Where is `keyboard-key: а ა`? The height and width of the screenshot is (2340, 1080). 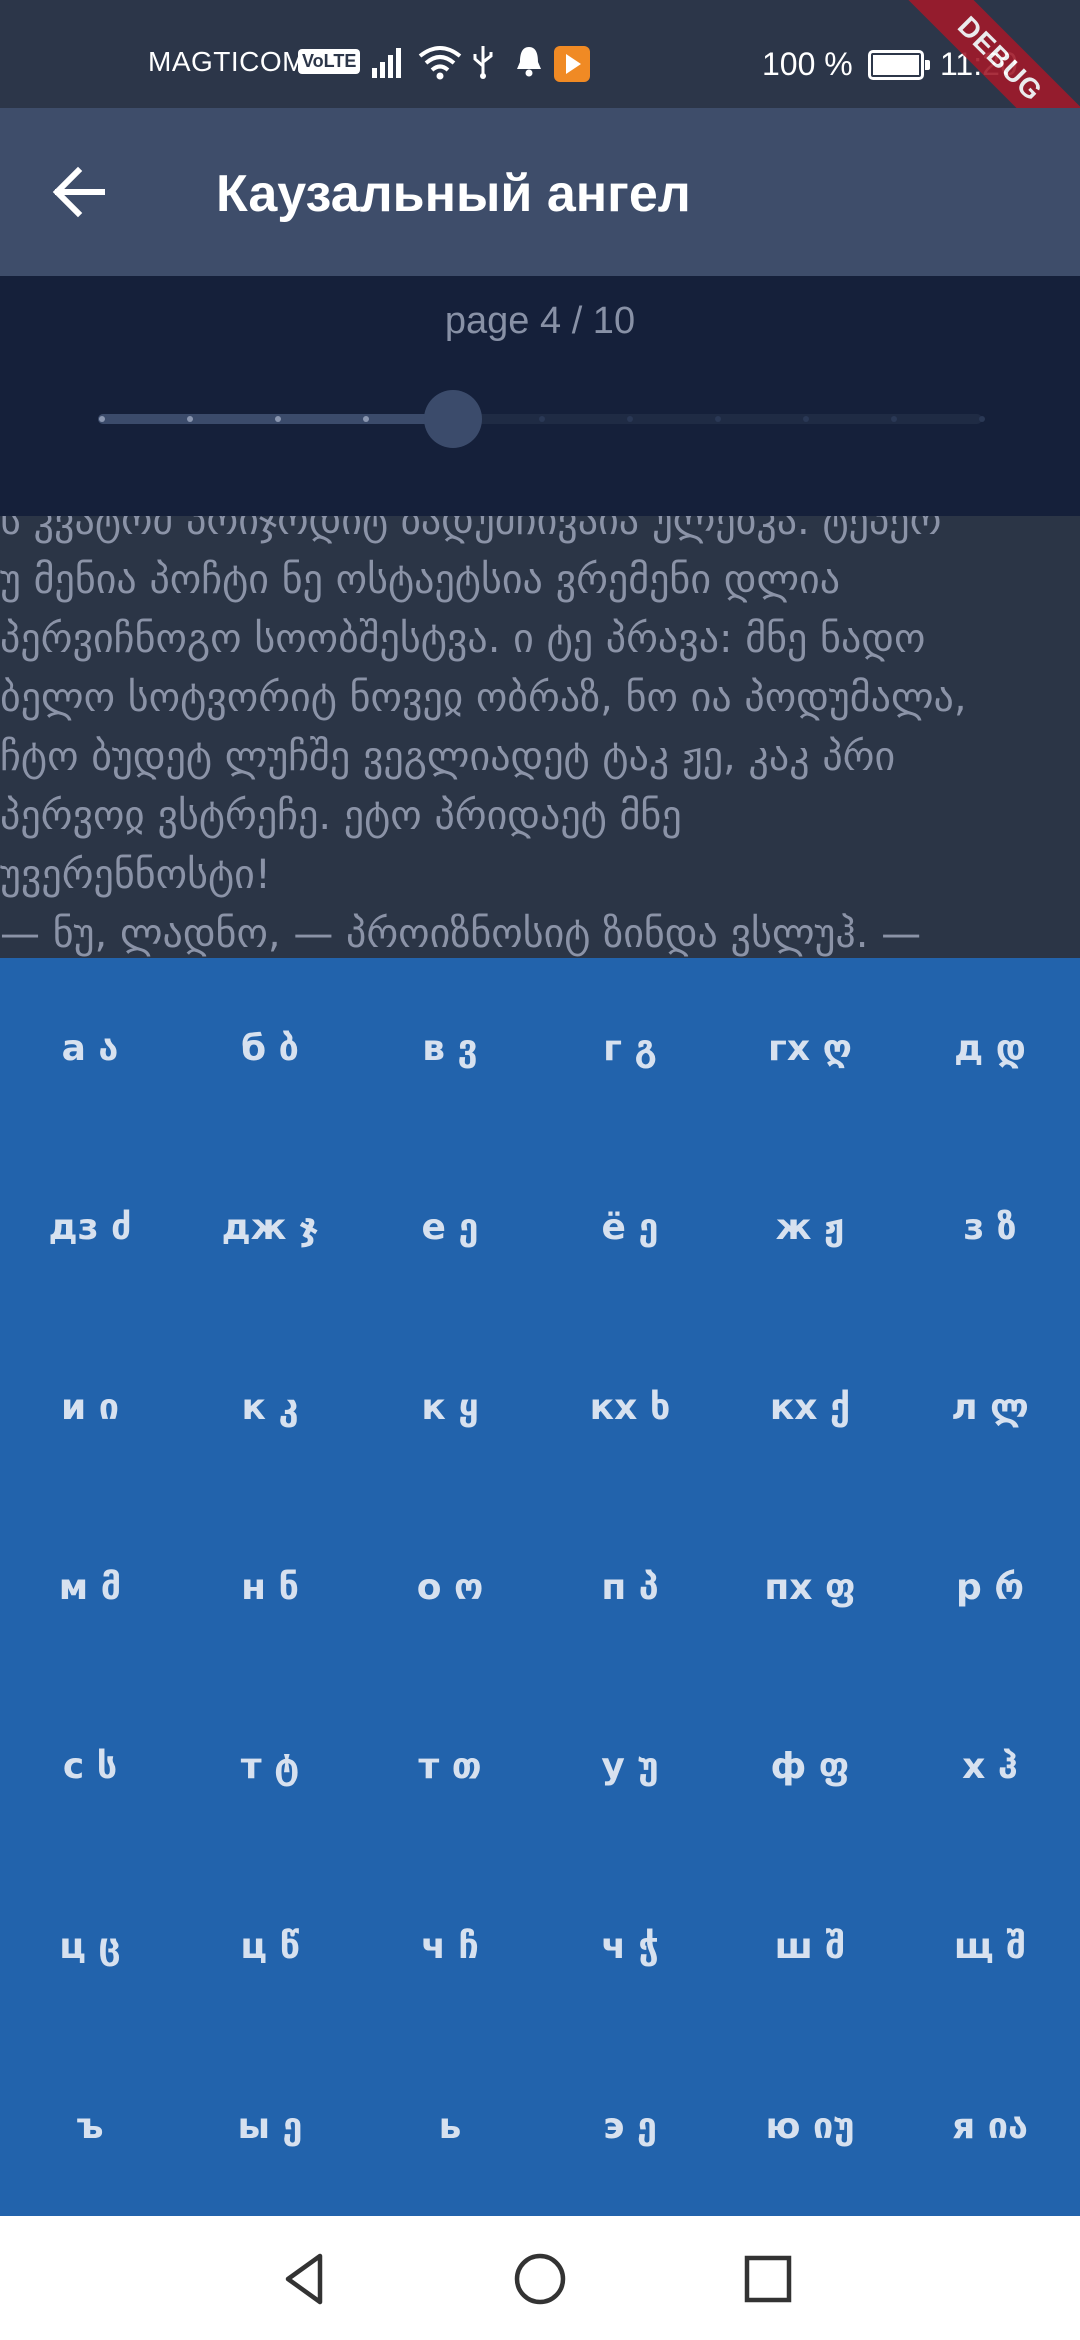 keyboard-key: а ა is located at coordinates (90, 1048).